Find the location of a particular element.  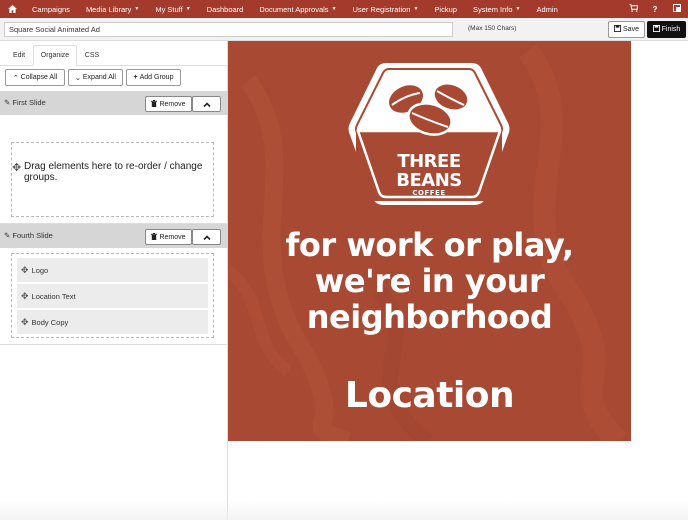

tab-css: CSS is located at coordinates (92, 55).